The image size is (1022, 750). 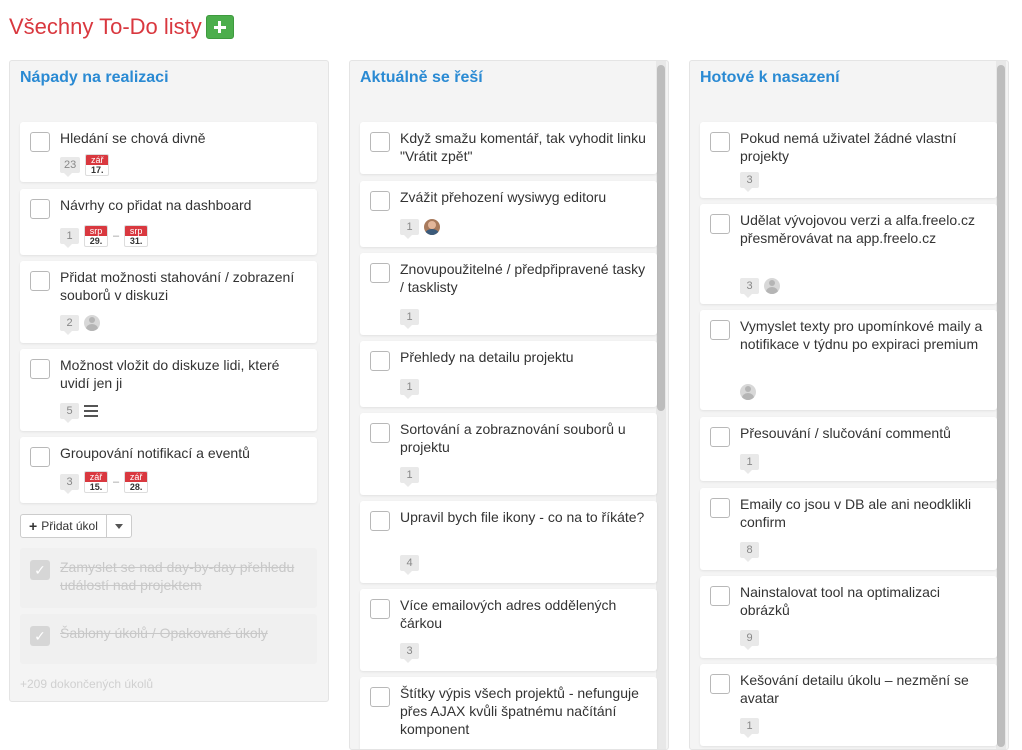 What do you see at coordinates (219, 27) in the screenshot?
I see `add-list-button` at bounding box center [219, 27].